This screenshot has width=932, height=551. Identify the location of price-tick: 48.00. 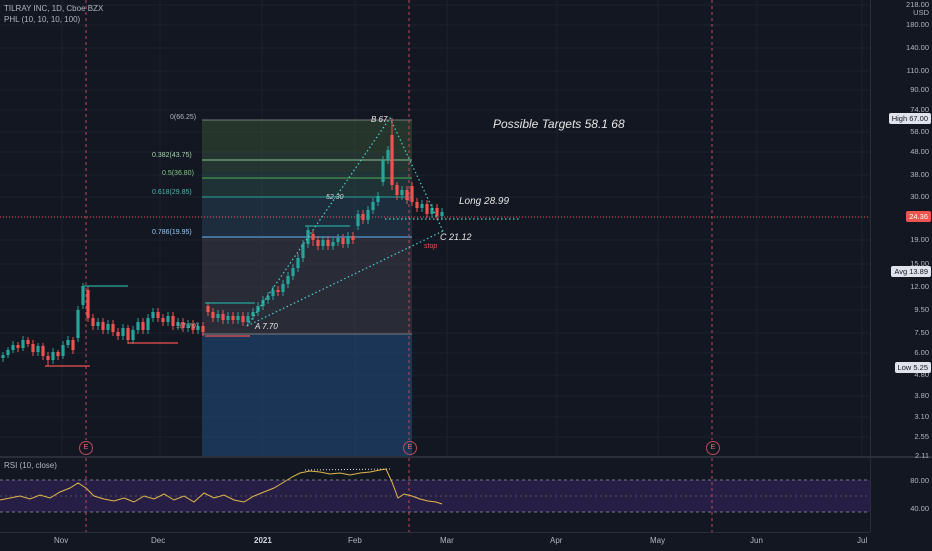
(919, 151).